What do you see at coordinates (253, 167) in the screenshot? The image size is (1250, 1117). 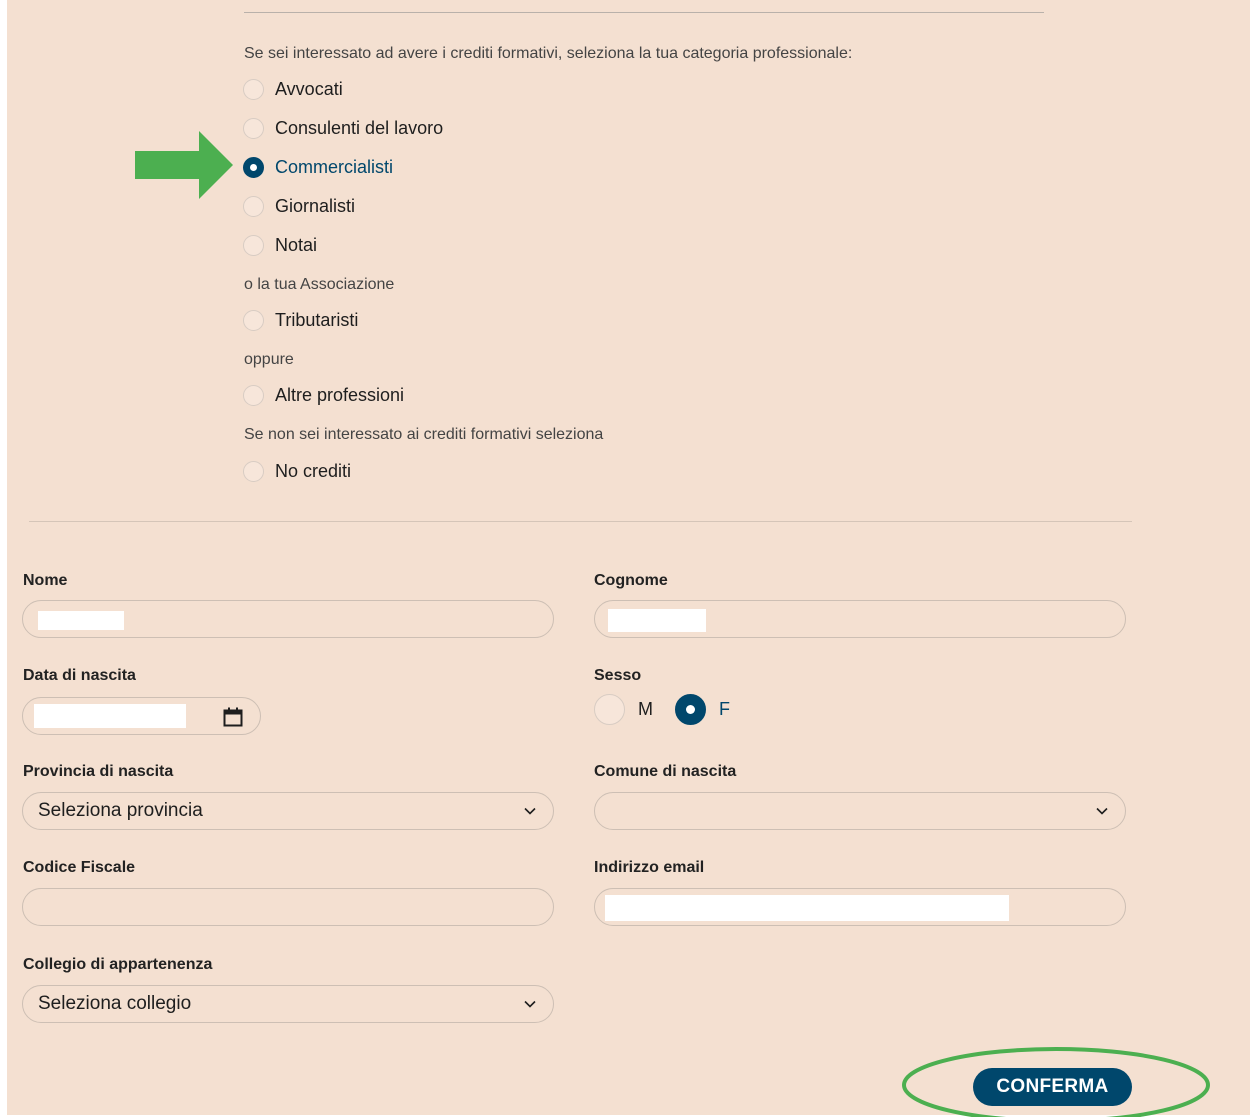 I see `radio-circle-selected` at bounding box center [253, 167].